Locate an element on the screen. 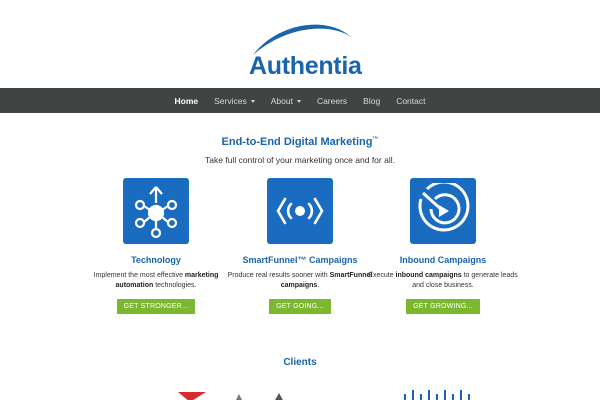  nav-item-home: Home is located at coordinates (187, 101).